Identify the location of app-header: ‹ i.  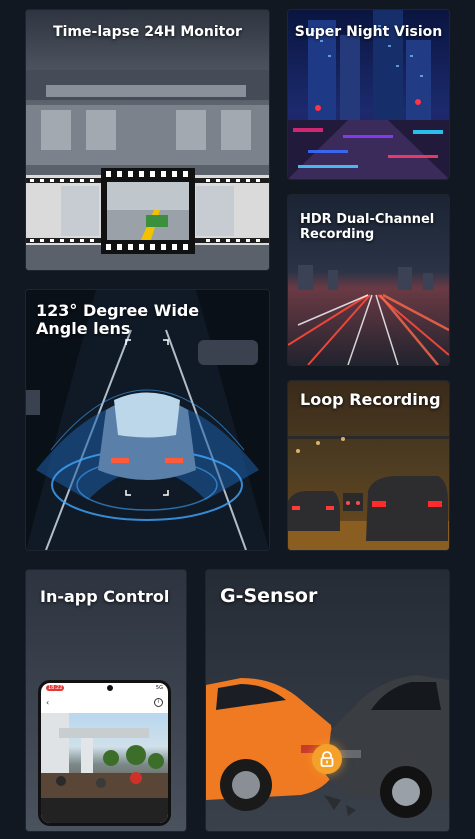
(104, 702).